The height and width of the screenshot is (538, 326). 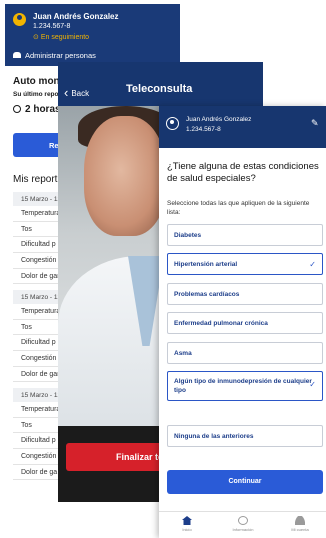 I want to click on auto-monitoring-title: Auto moni, so click(x=38, y=81).